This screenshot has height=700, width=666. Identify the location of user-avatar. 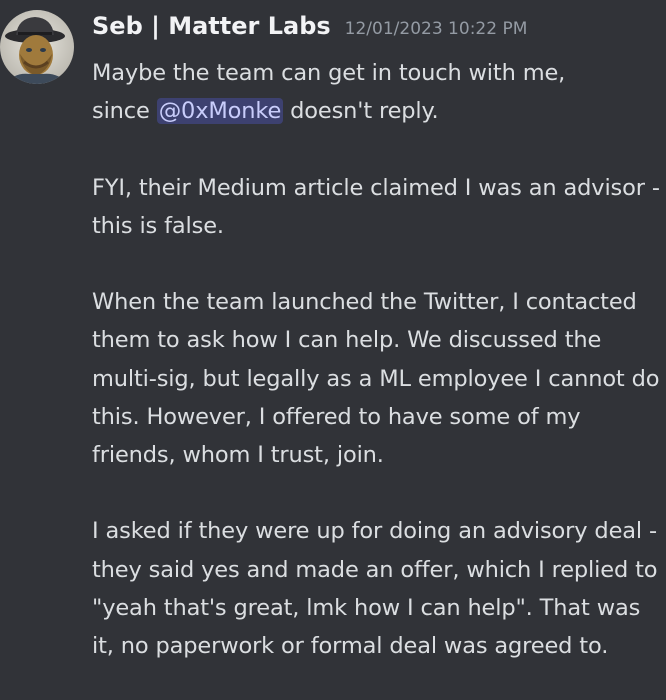
(37, 47).